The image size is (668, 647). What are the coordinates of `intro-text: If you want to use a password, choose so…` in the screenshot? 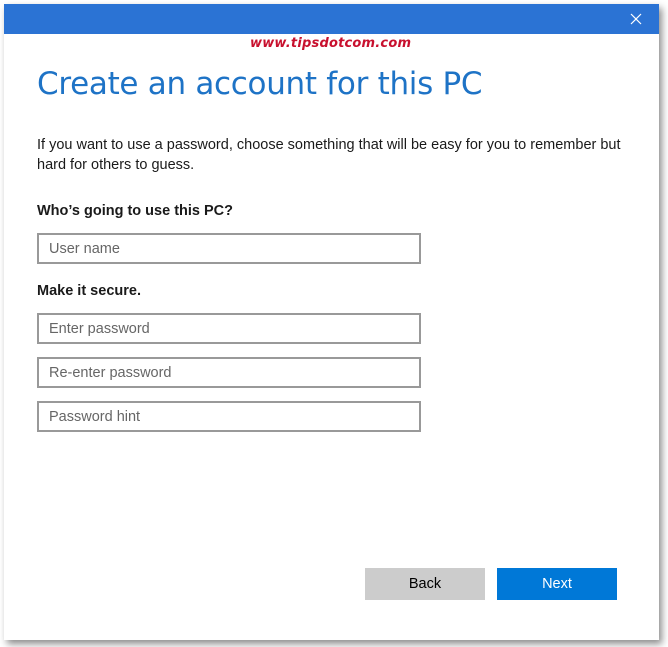 It's located at (329, 155).